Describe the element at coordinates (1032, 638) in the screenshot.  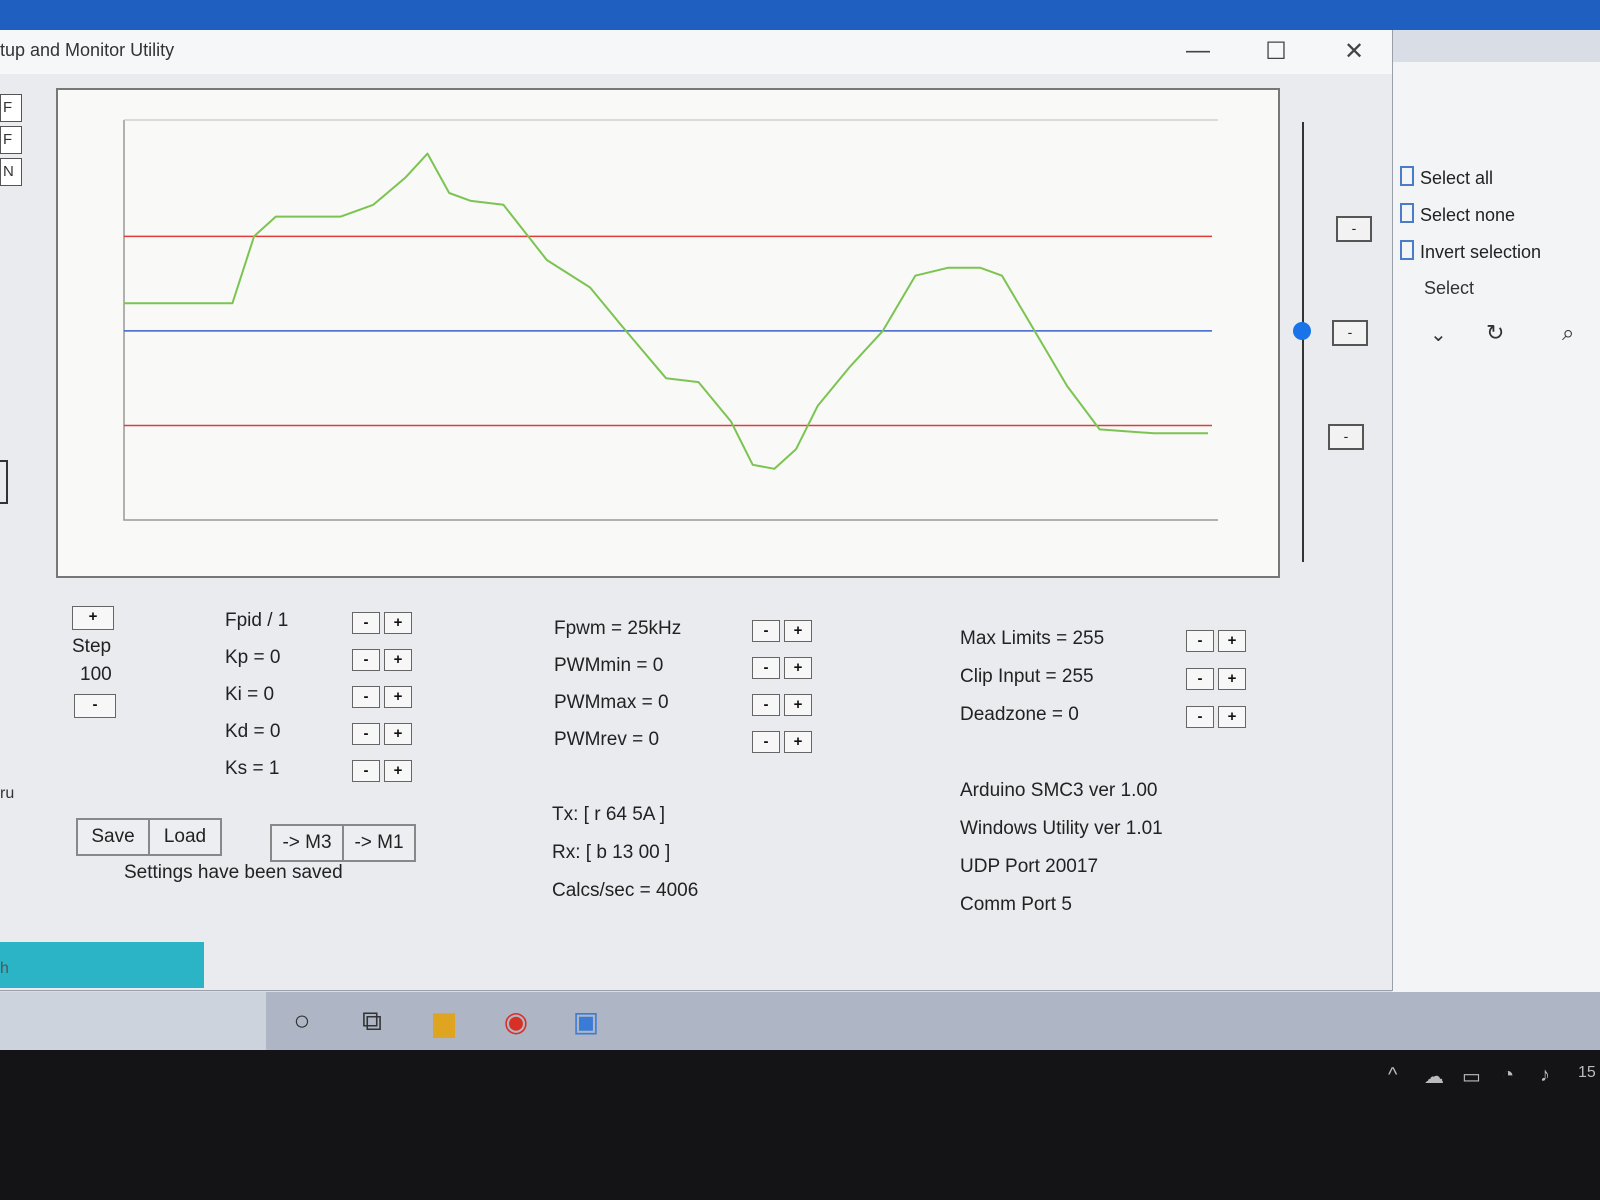
I see `max-limits-label: Max Limits = 255` at that location.